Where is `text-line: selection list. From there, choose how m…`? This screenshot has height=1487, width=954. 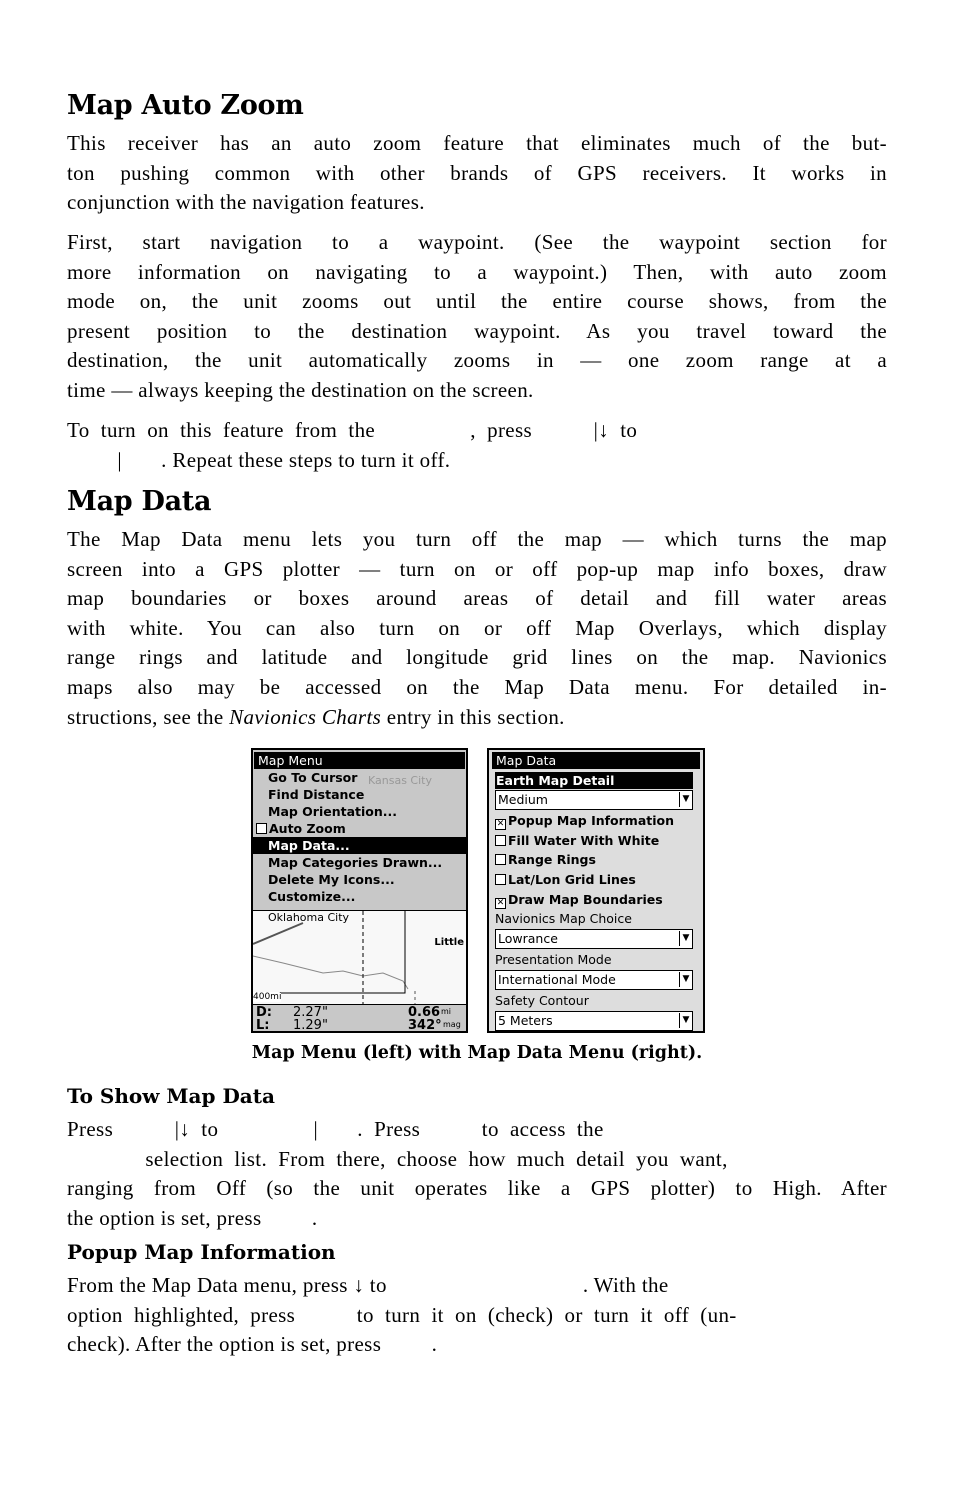 text-line: selection list. From there, choose how m… is located at coordinates (397, 1158).